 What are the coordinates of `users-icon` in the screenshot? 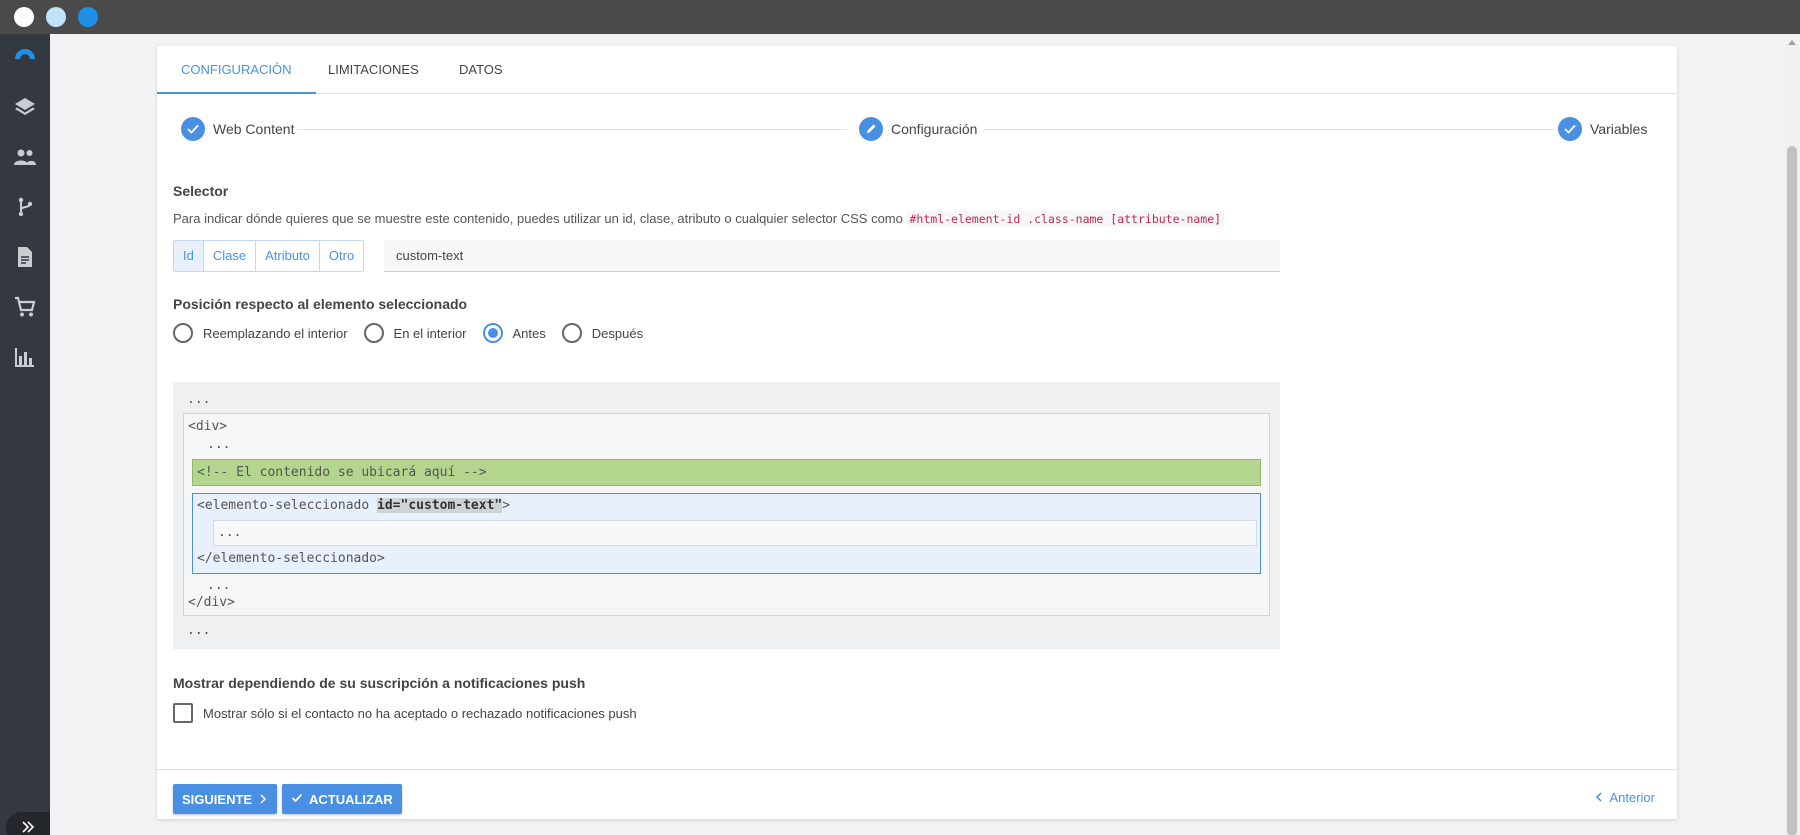 It's located at (25, 157).